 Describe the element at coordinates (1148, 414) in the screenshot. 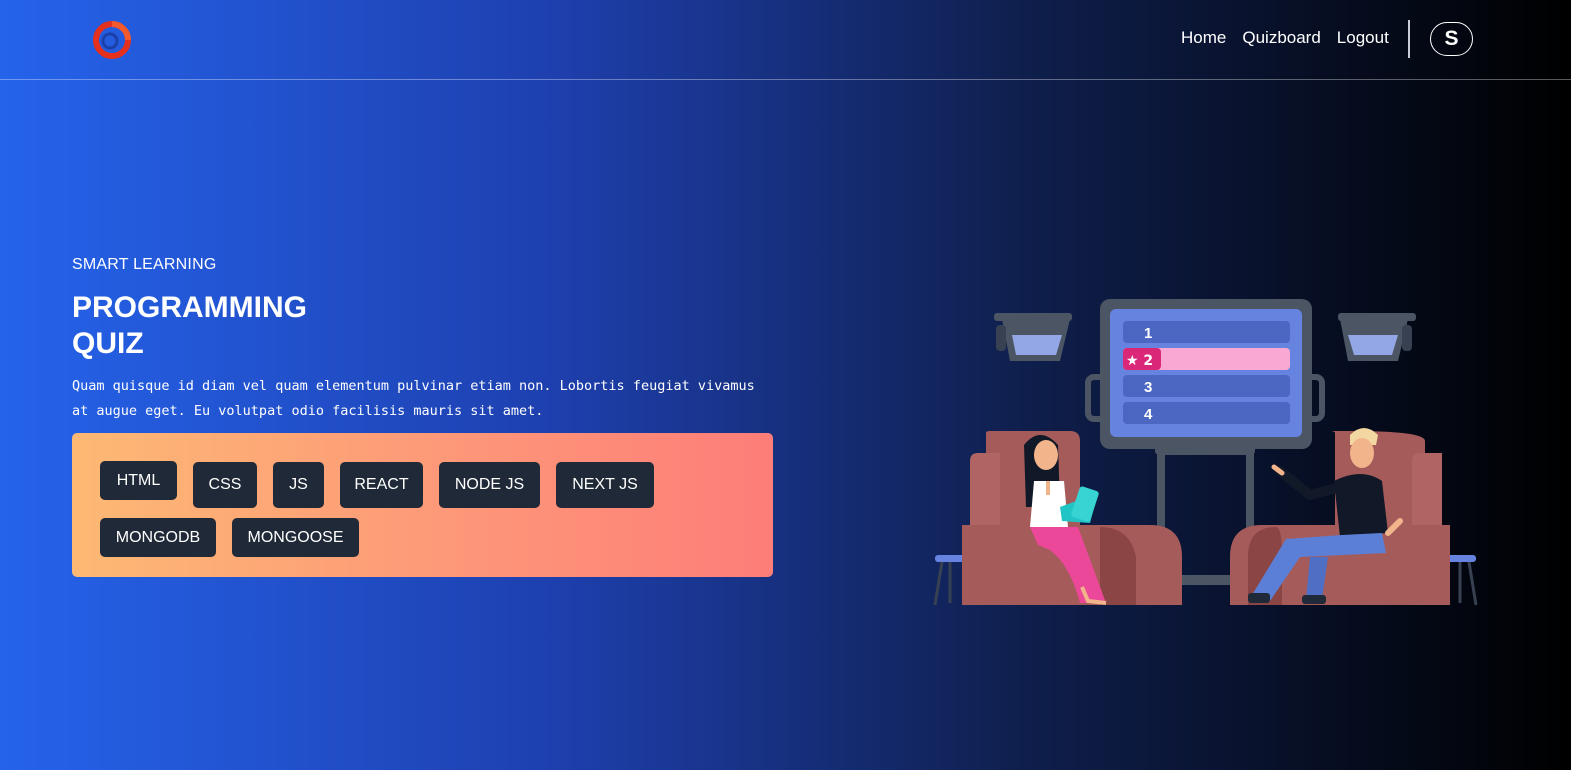

I see `board-item-4: 4` at that location.